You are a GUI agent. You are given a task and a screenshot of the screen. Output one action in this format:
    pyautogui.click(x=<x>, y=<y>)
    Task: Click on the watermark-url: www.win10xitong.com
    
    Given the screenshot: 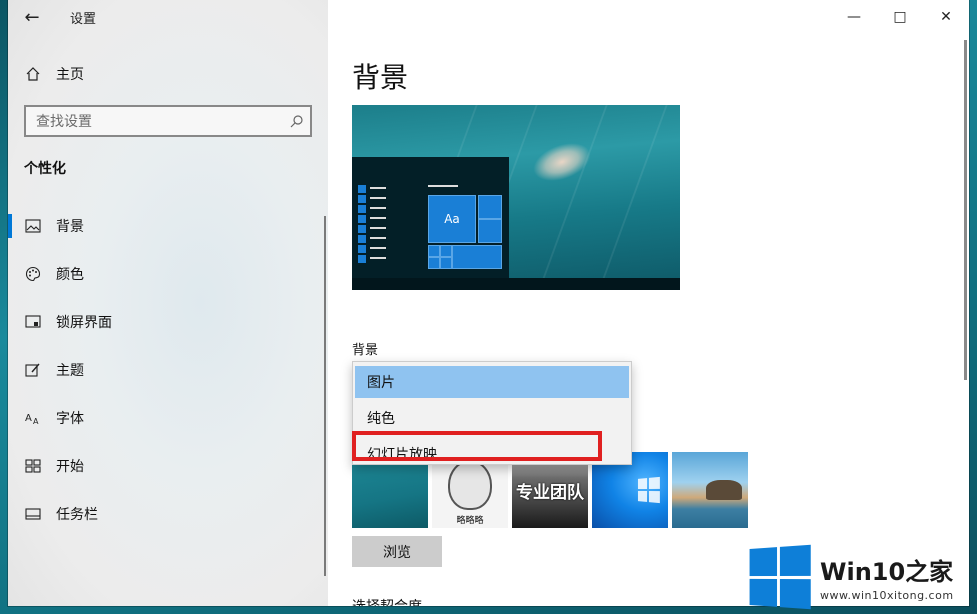 What is the action you would take?
    pyautogui.click(x=887, y=595)
    